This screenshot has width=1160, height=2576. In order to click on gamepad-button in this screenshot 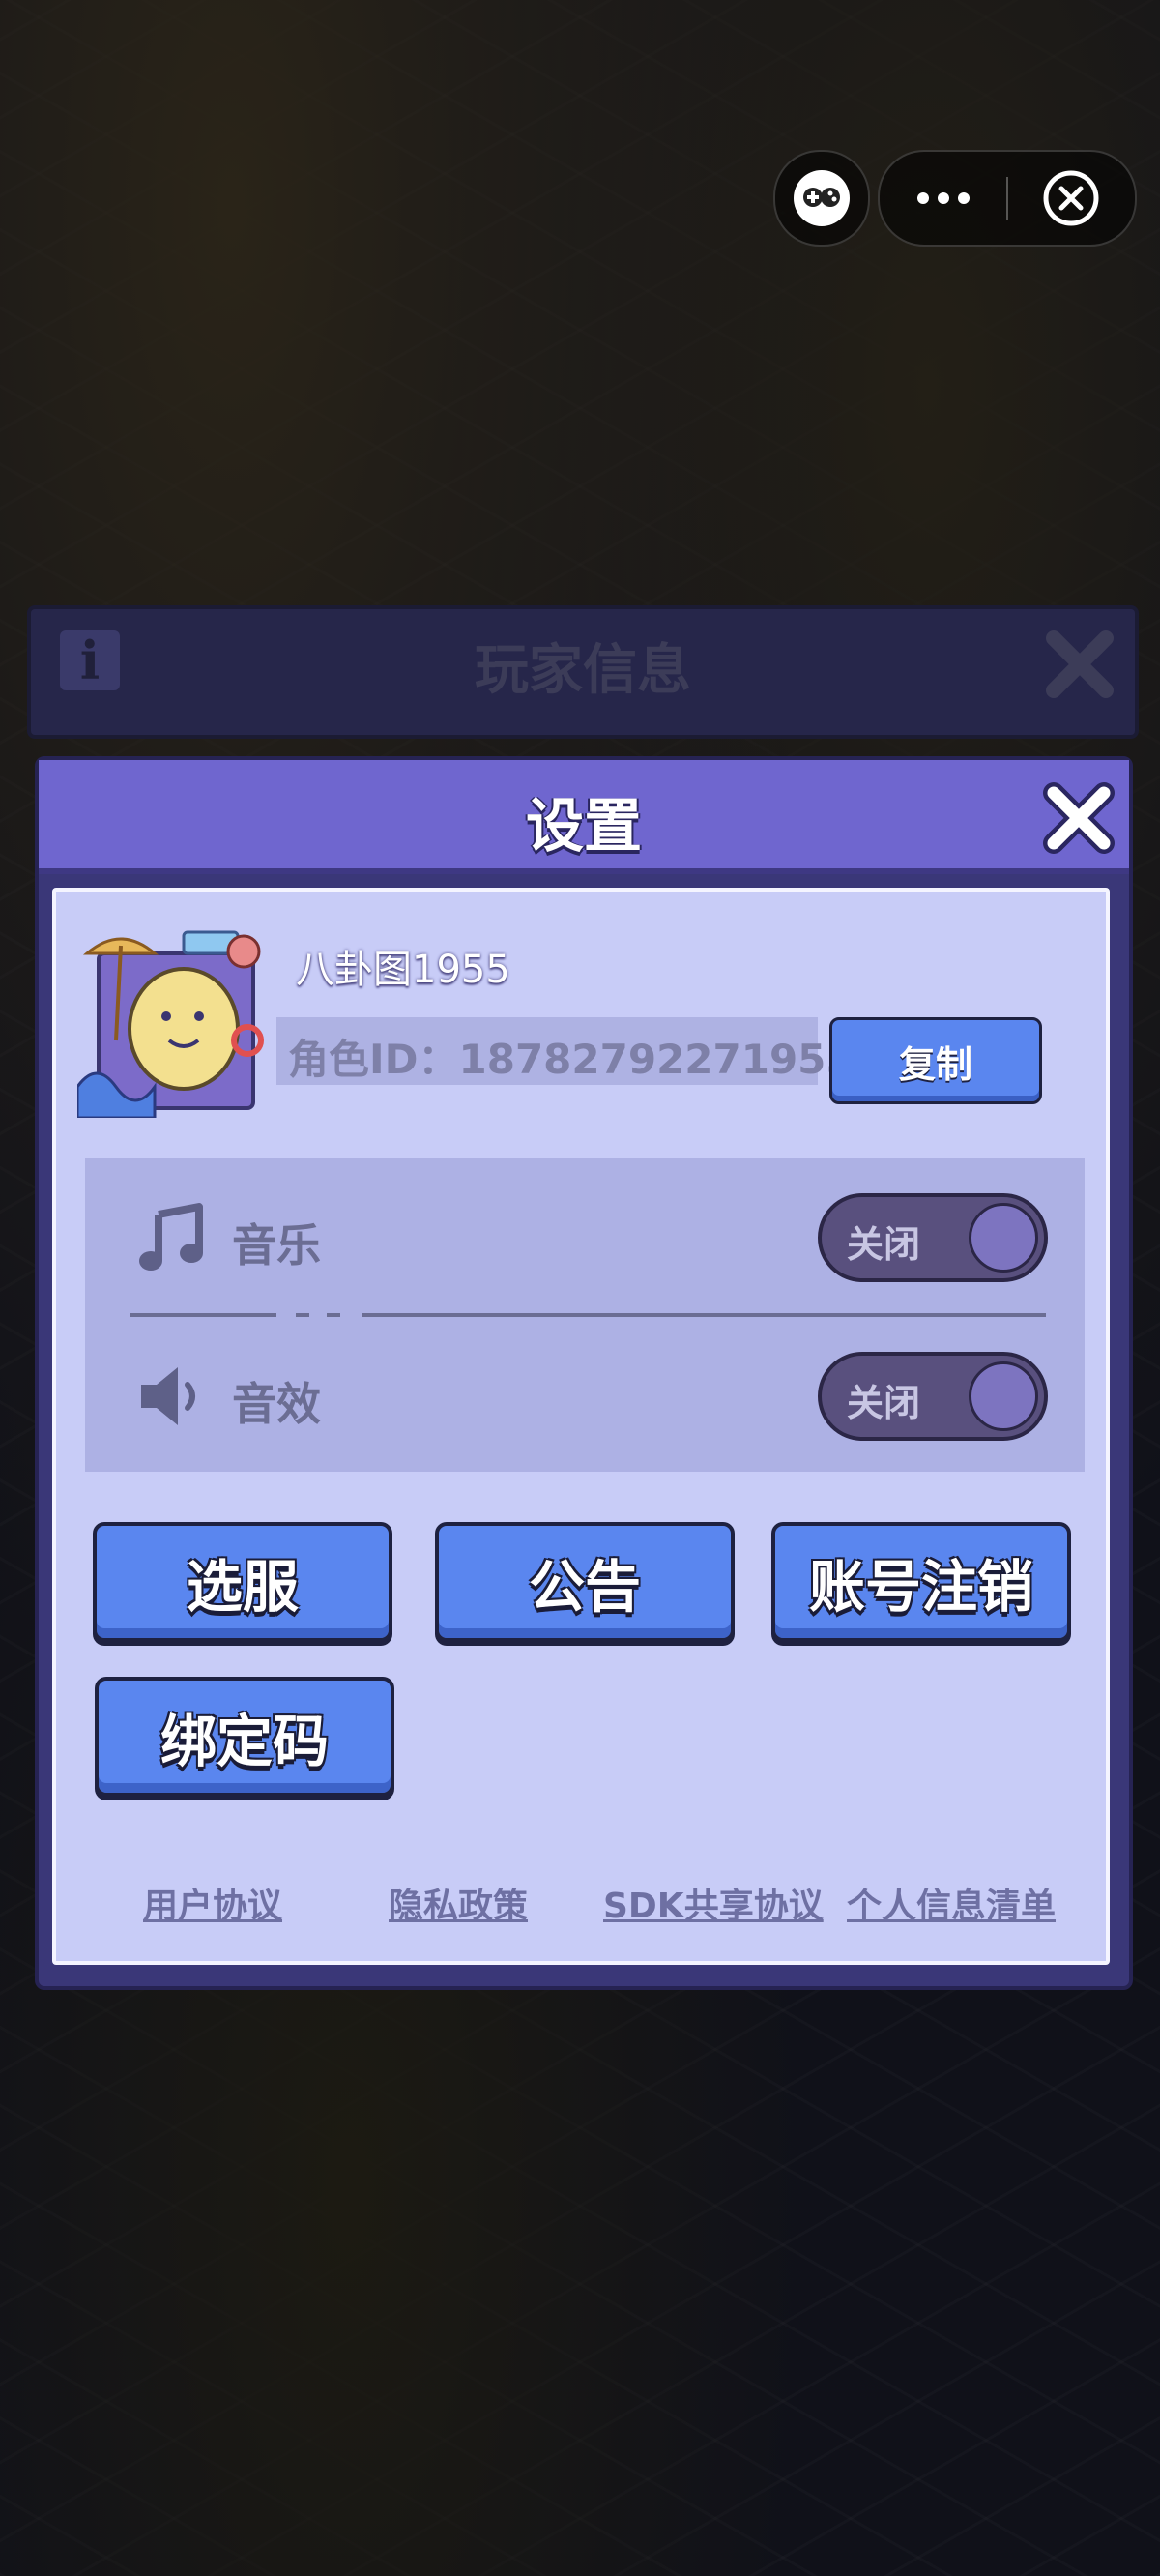, I will do `click(822, 198)`.